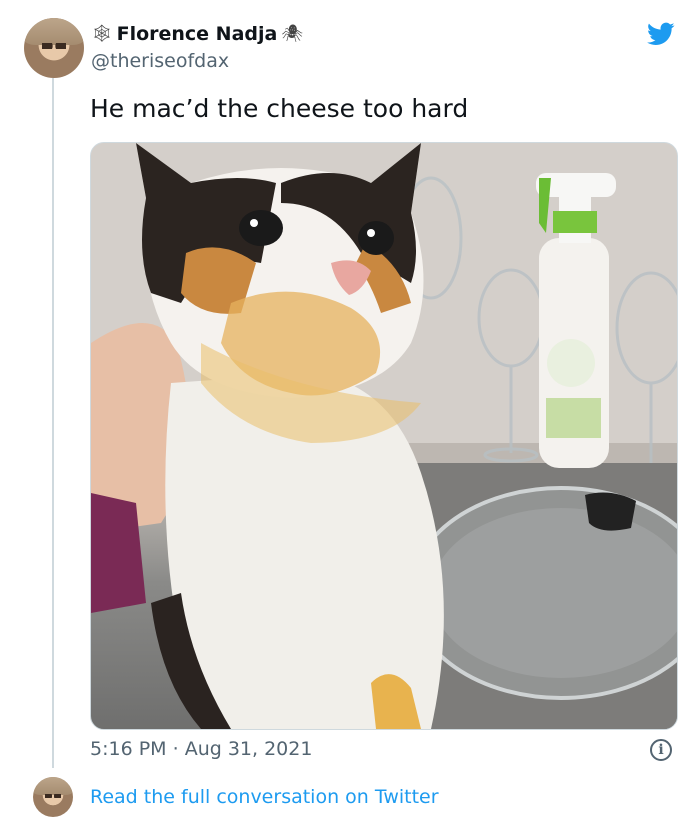  What do you see at coordinates (53, 797) in the screenshot?
I see `reply-avatar` at bounding box center [53, 797].